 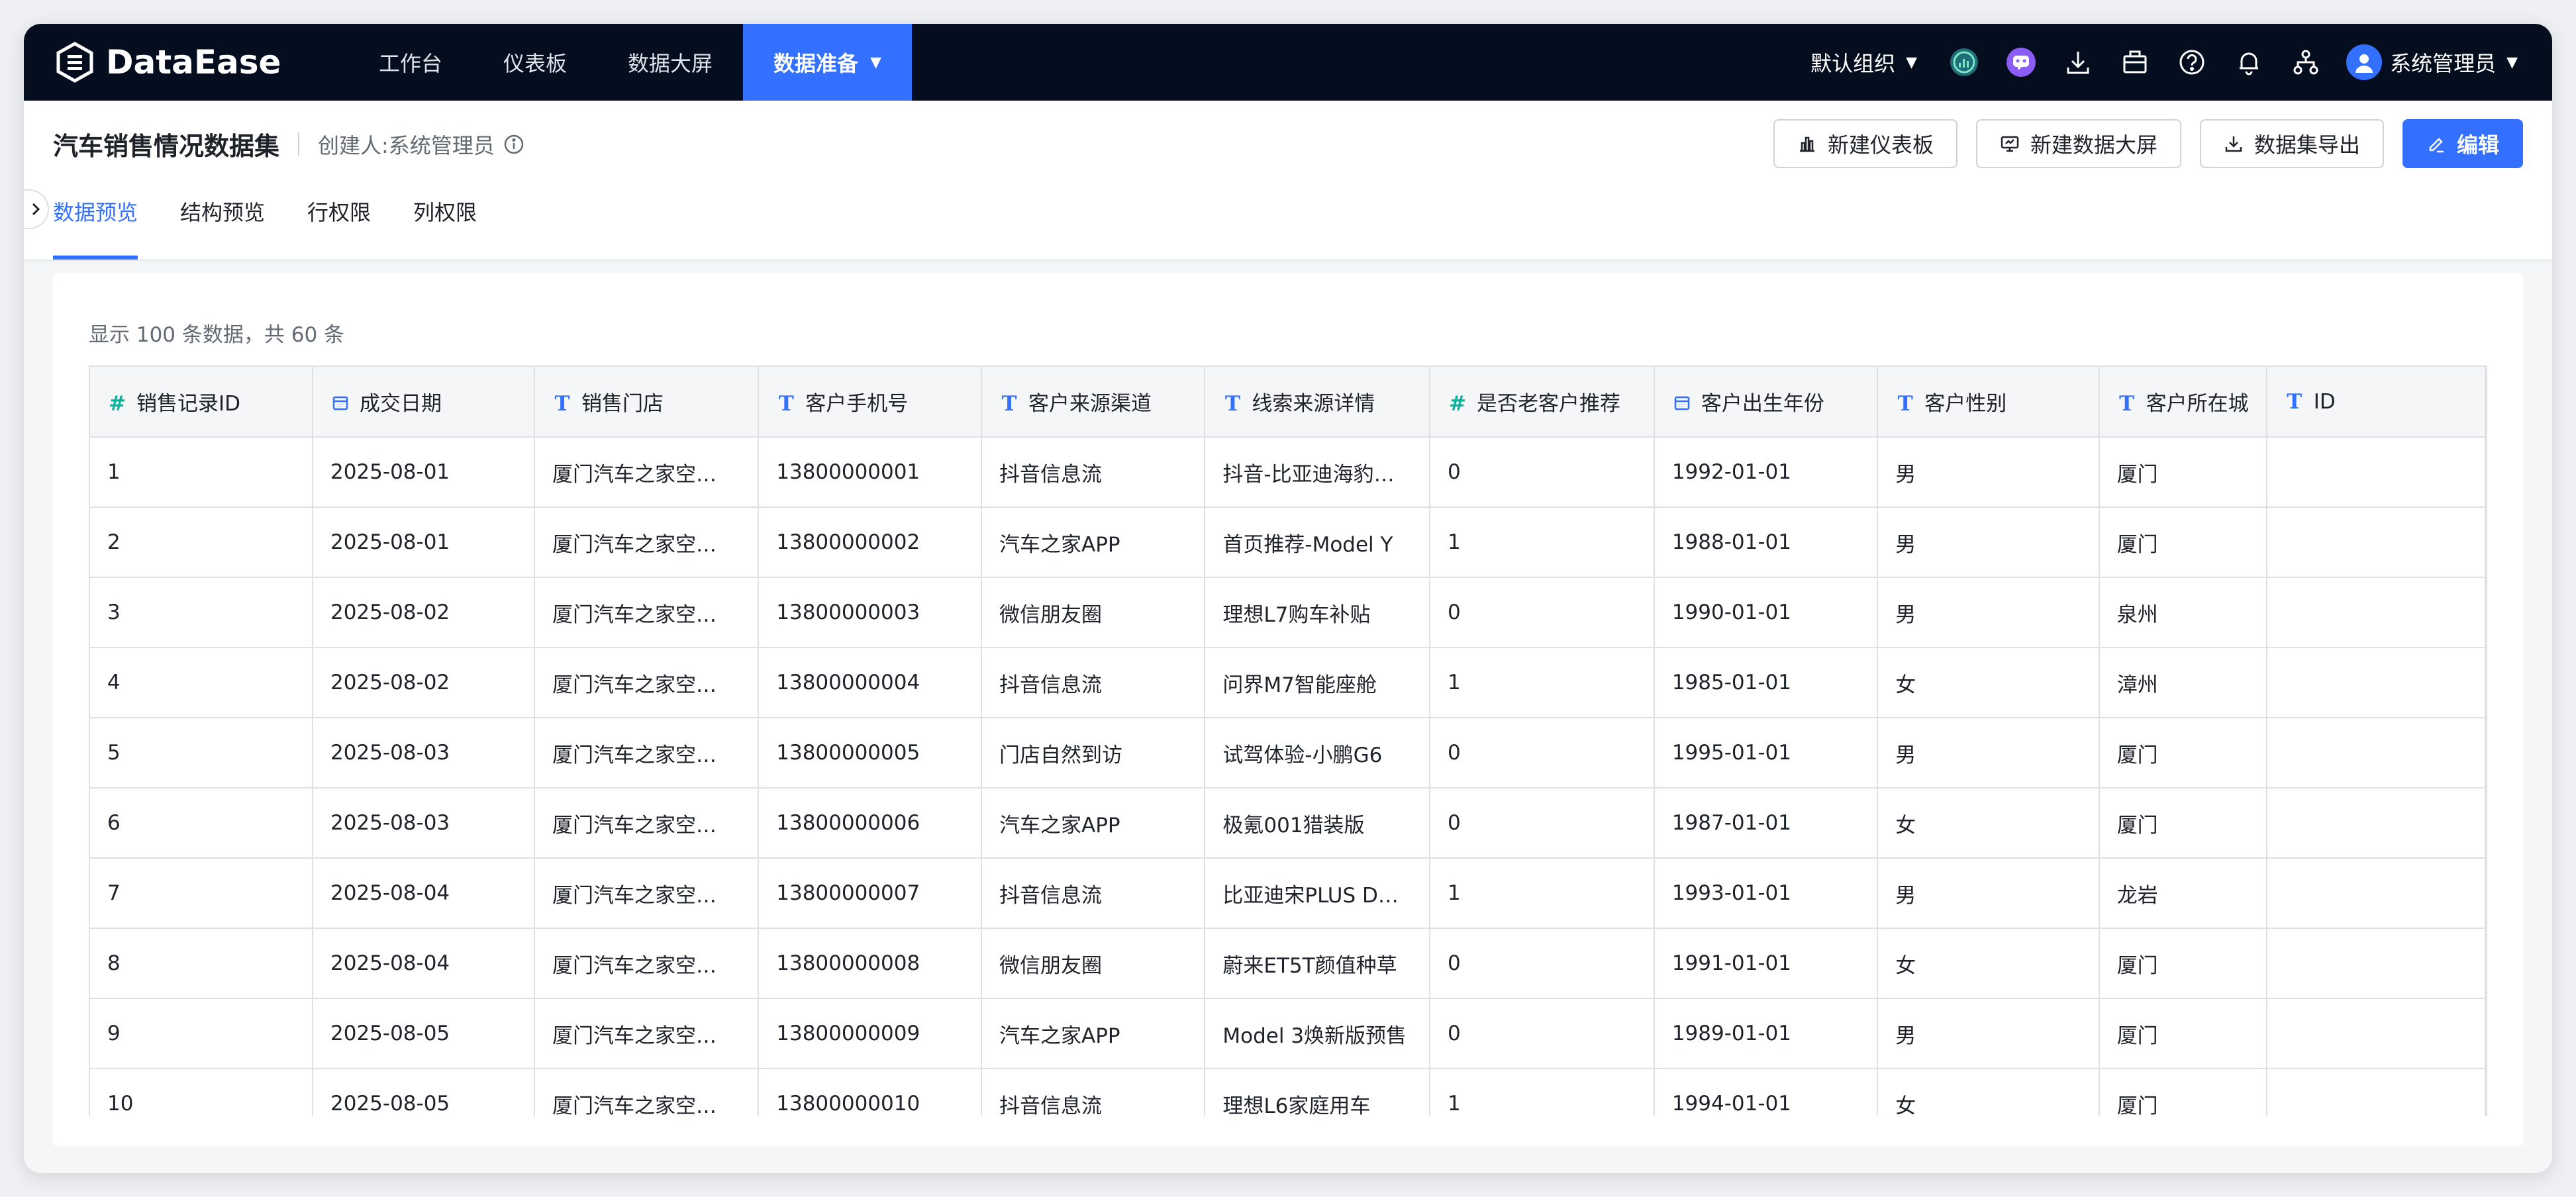 I want to click on column-header: 客户出生年份, so click(x=1766, y=402).